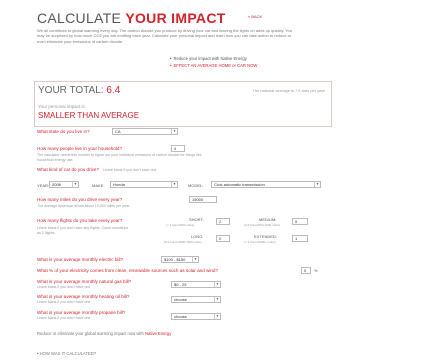  What do you see at coordinates (260, 242) in the screenshot?
I see `extended-sub: (> 9 hours/3000+ miles)` at bounding box center [260, 242].